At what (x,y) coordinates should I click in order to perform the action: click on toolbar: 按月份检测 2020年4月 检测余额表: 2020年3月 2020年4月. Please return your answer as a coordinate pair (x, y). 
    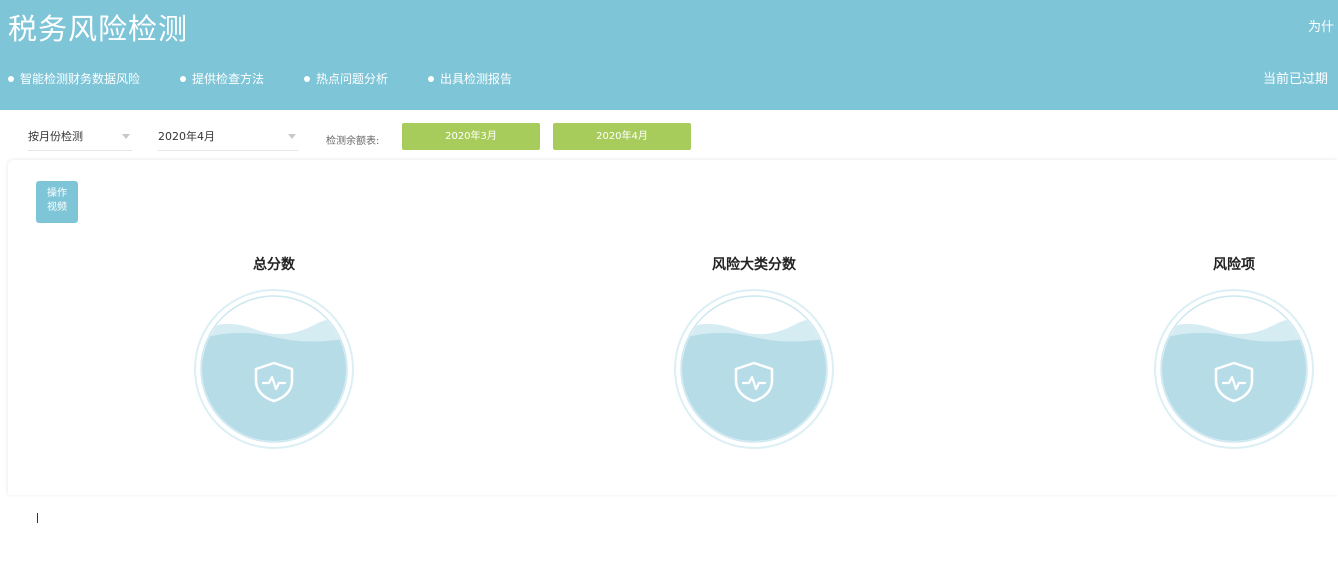
    Looking at the image, I should click on (669, 135).